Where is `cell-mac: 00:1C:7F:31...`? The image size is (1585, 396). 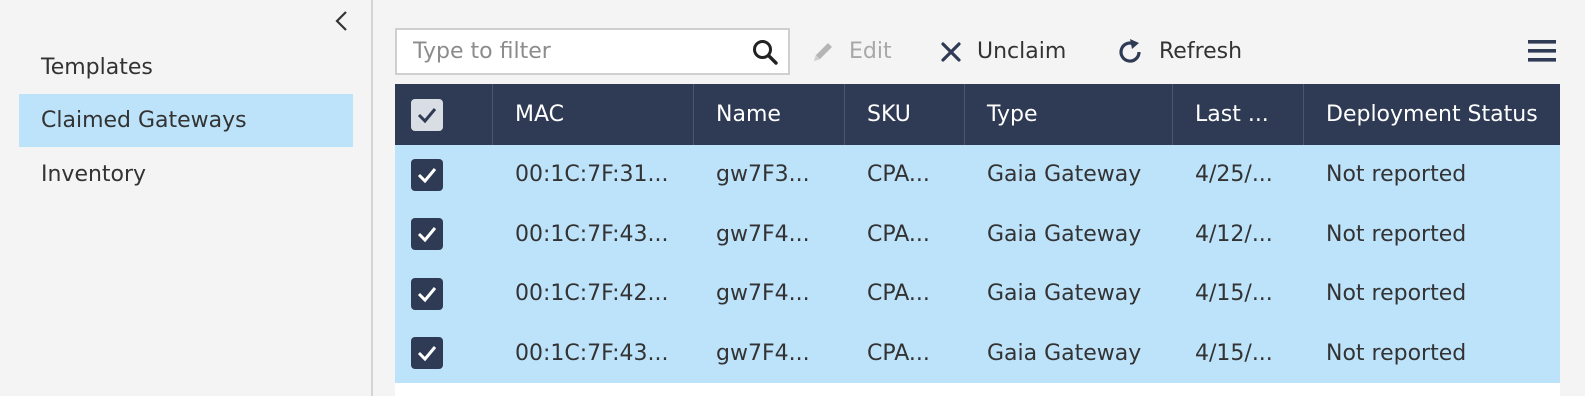
cell-mac: 00:1C:7F:31... is located at coordinates (592, 174).